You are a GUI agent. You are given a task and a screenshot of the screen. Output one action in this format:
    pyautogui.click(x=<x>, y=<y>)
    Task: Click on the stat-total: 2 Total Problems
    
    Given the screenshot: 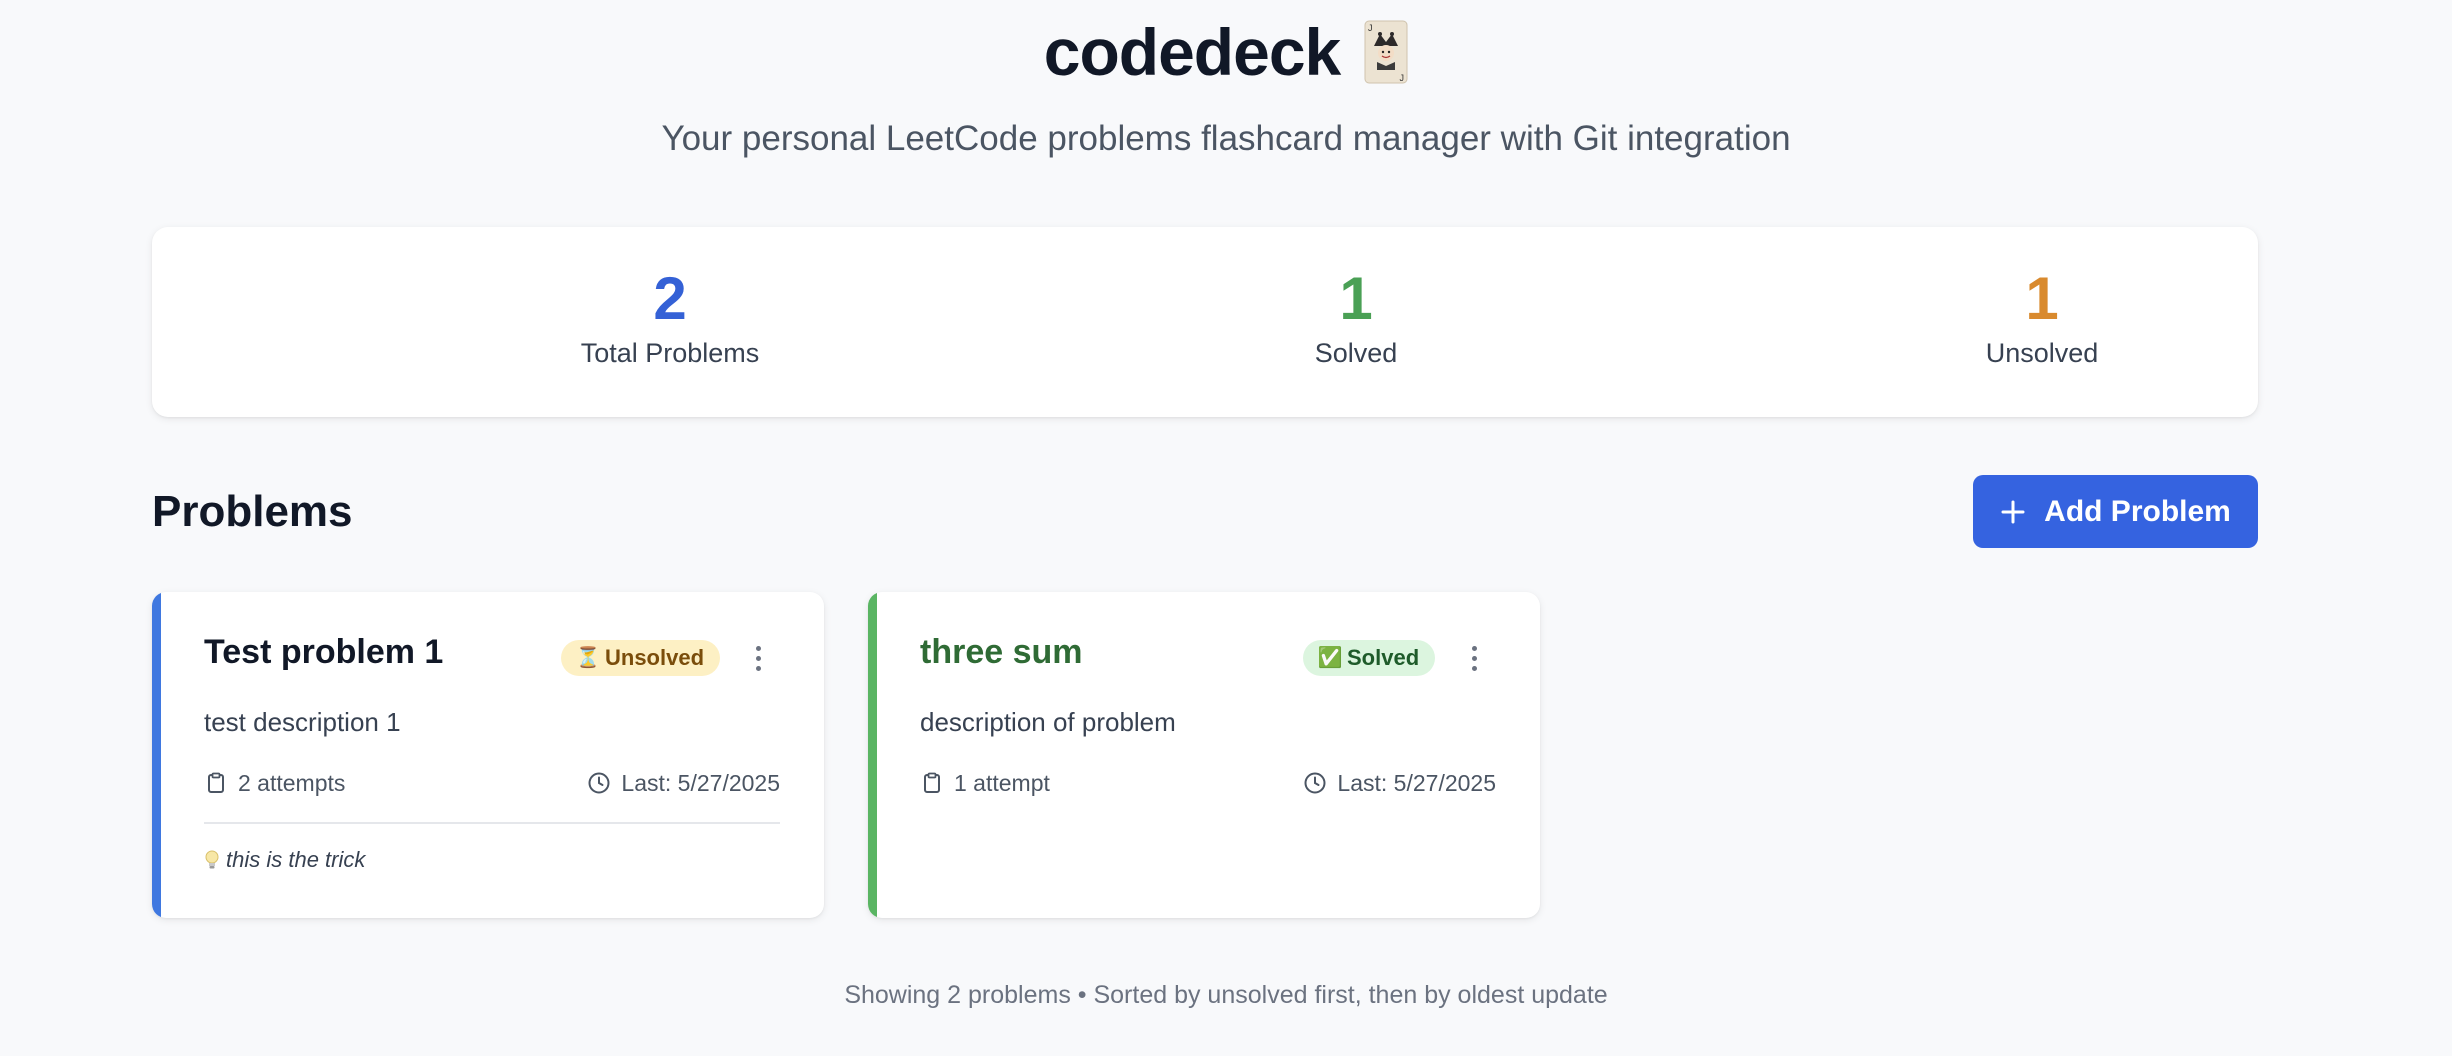 What is the action you would take?
    pyautogui.click(x=670, y=318)
    